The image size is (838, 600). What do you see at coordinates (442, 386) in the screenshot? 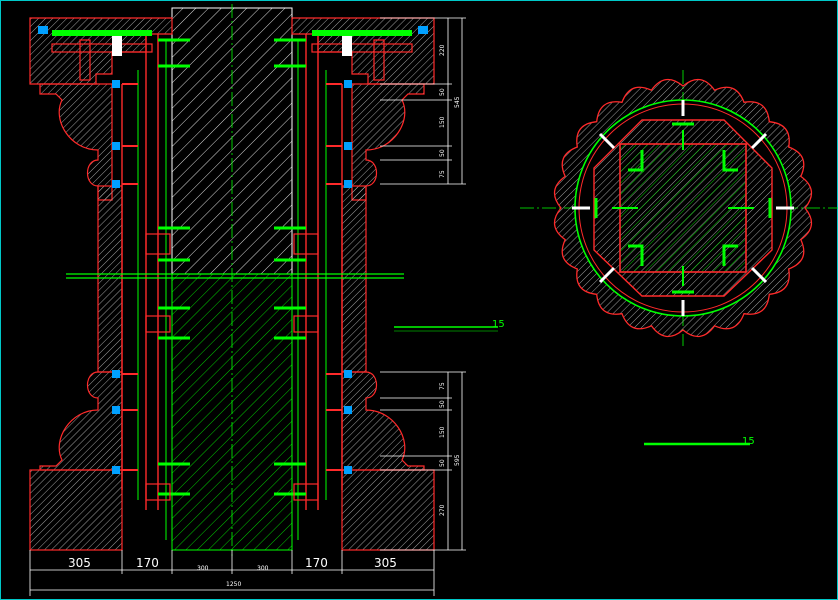
I see `rdim-bot-0: 75` at bounding box center [442, 386].